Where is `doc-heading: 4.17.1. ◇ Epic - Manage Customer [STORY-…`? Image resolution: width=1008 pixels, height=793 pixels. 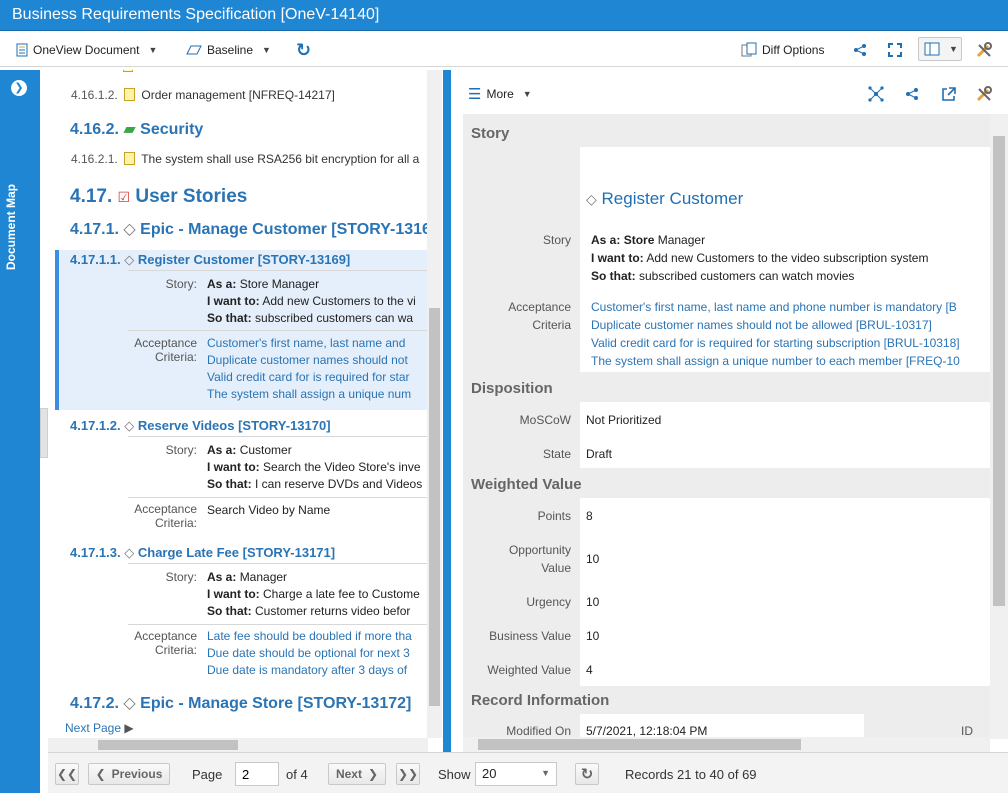
doc-heading: 4.17.1. ◇ Epic - Manage Customer [STORY-… is located at coordinates (250, 229).